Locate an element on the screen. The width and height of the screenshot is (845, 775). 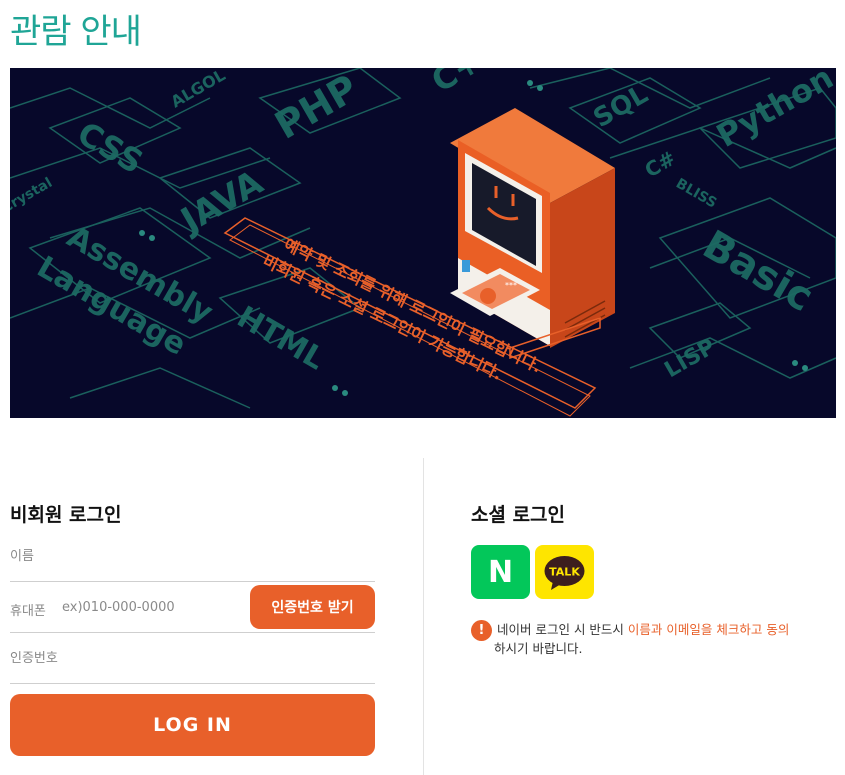
request-verification-button: 인증번호 받기 is located at coordinates (312, 607).